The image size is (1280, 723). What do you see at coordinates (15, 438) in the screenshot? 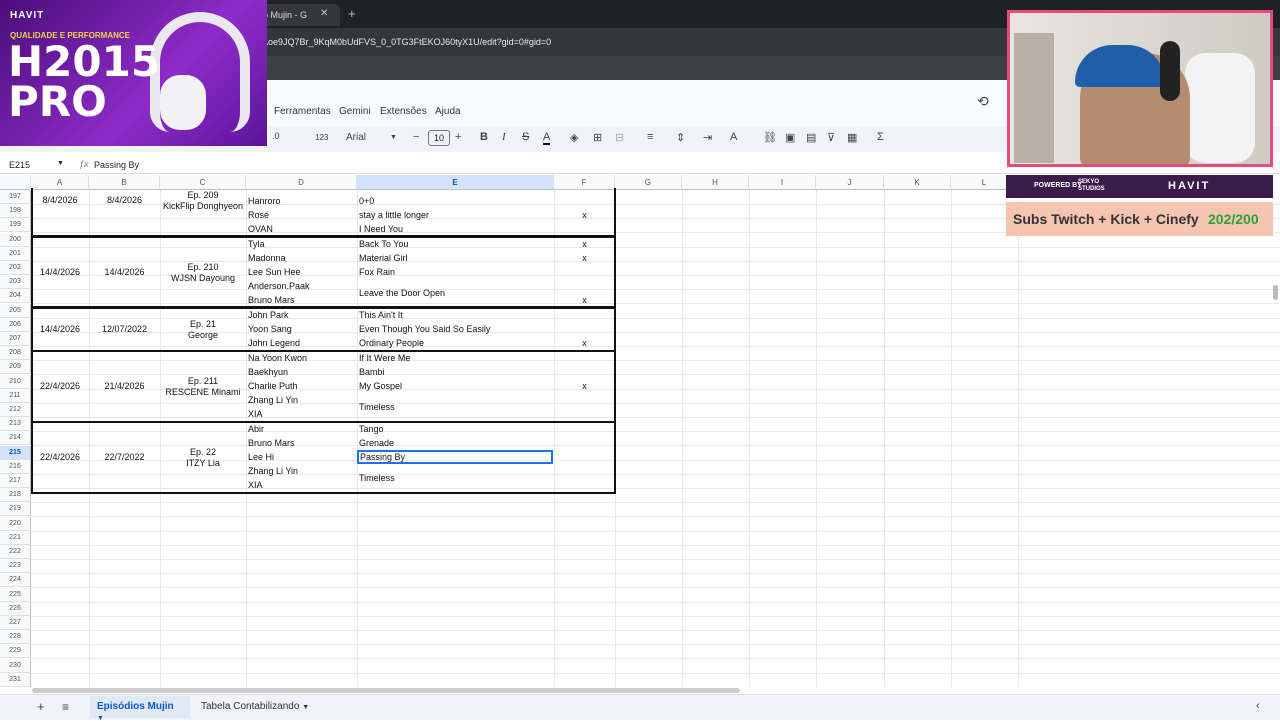
I see `row-header: 214` at bounding box center [15, 438].